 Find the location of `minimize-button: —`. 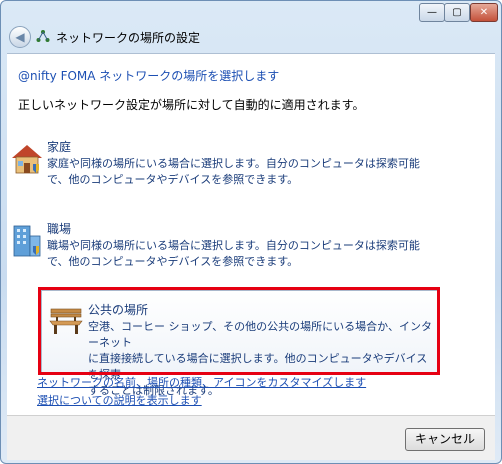

minimize-button: — is located at coordinates (432, 12).